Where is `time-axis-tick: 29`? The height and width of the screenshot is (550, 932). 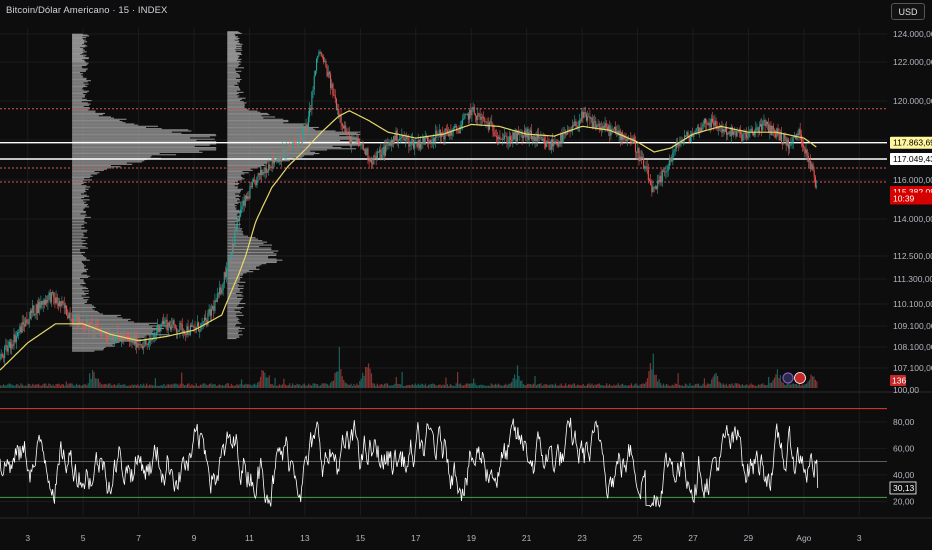 time-axis-tick: 29 is located at coordinates (749, 538).